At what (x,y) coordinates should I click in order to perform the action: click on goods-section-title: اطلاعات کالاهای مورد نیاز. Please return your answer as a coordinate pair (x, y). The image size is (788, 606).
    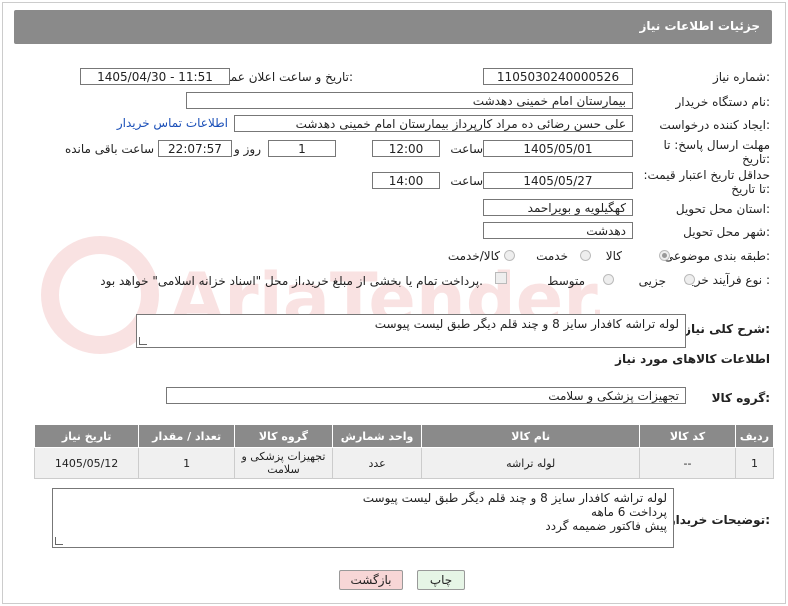
    Looking at the image, I should click on (692, 359).